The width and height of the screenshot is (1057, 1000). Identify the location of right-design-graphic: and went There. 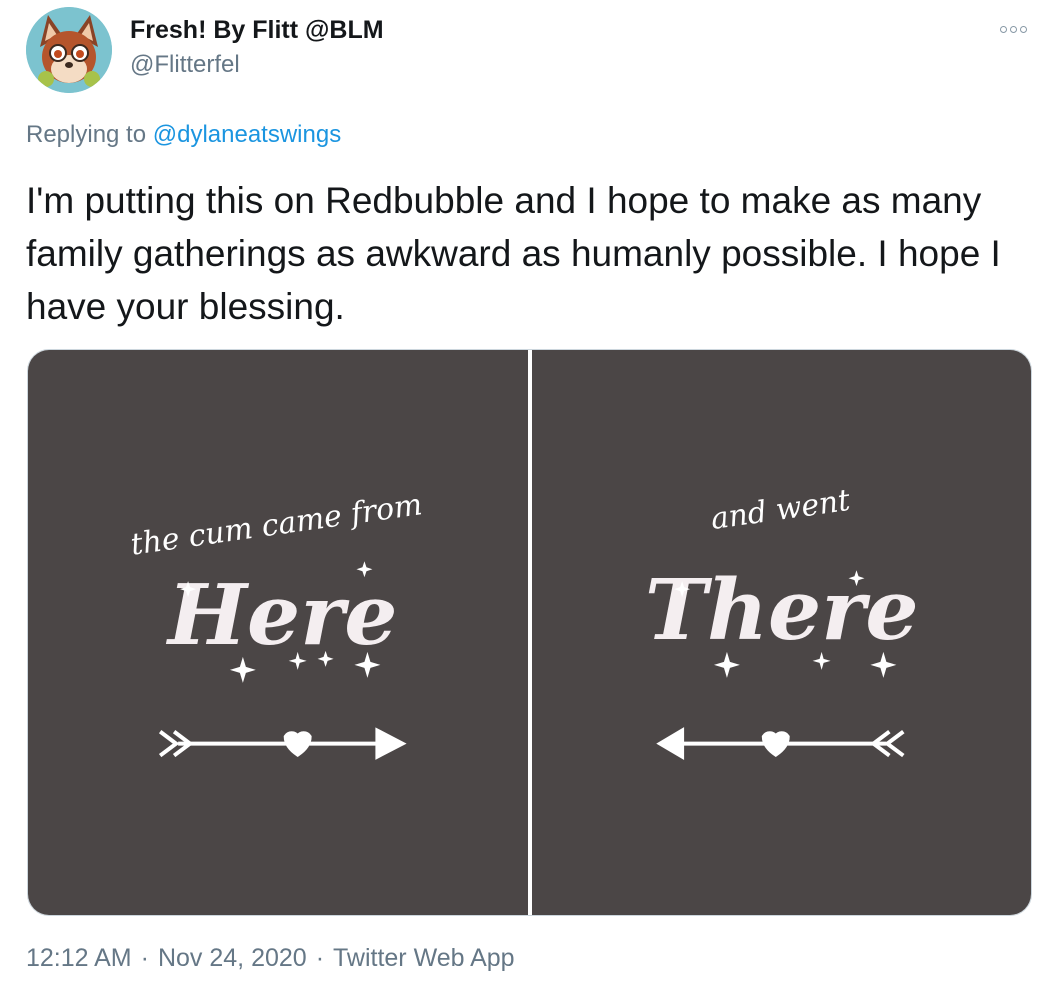
(781, 622).